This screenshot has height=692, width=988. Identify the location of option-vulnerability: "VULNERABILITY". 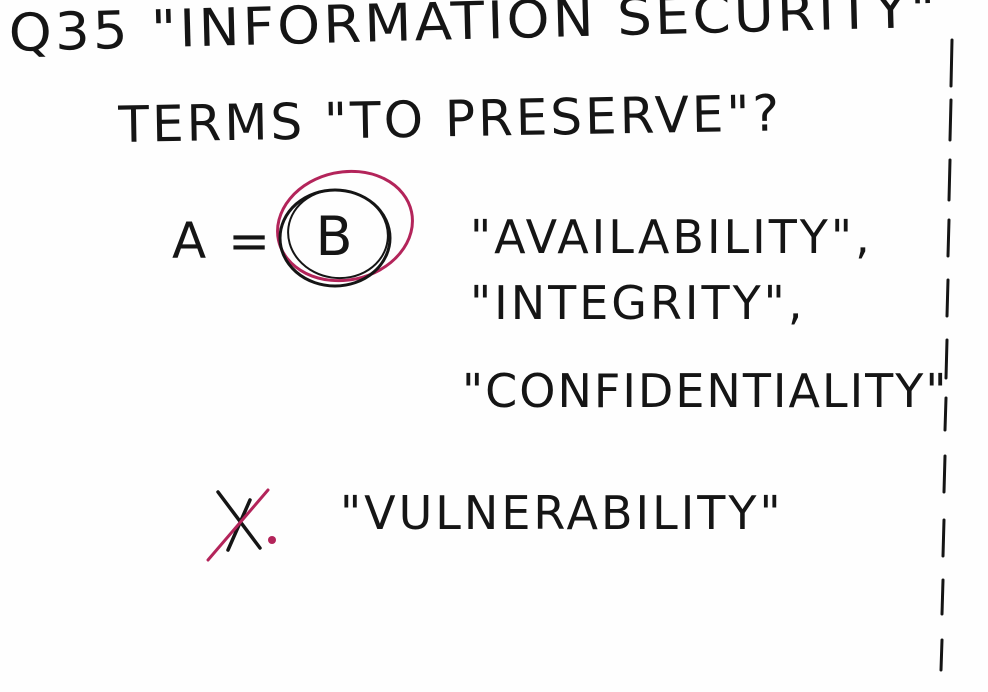
(562, 513).